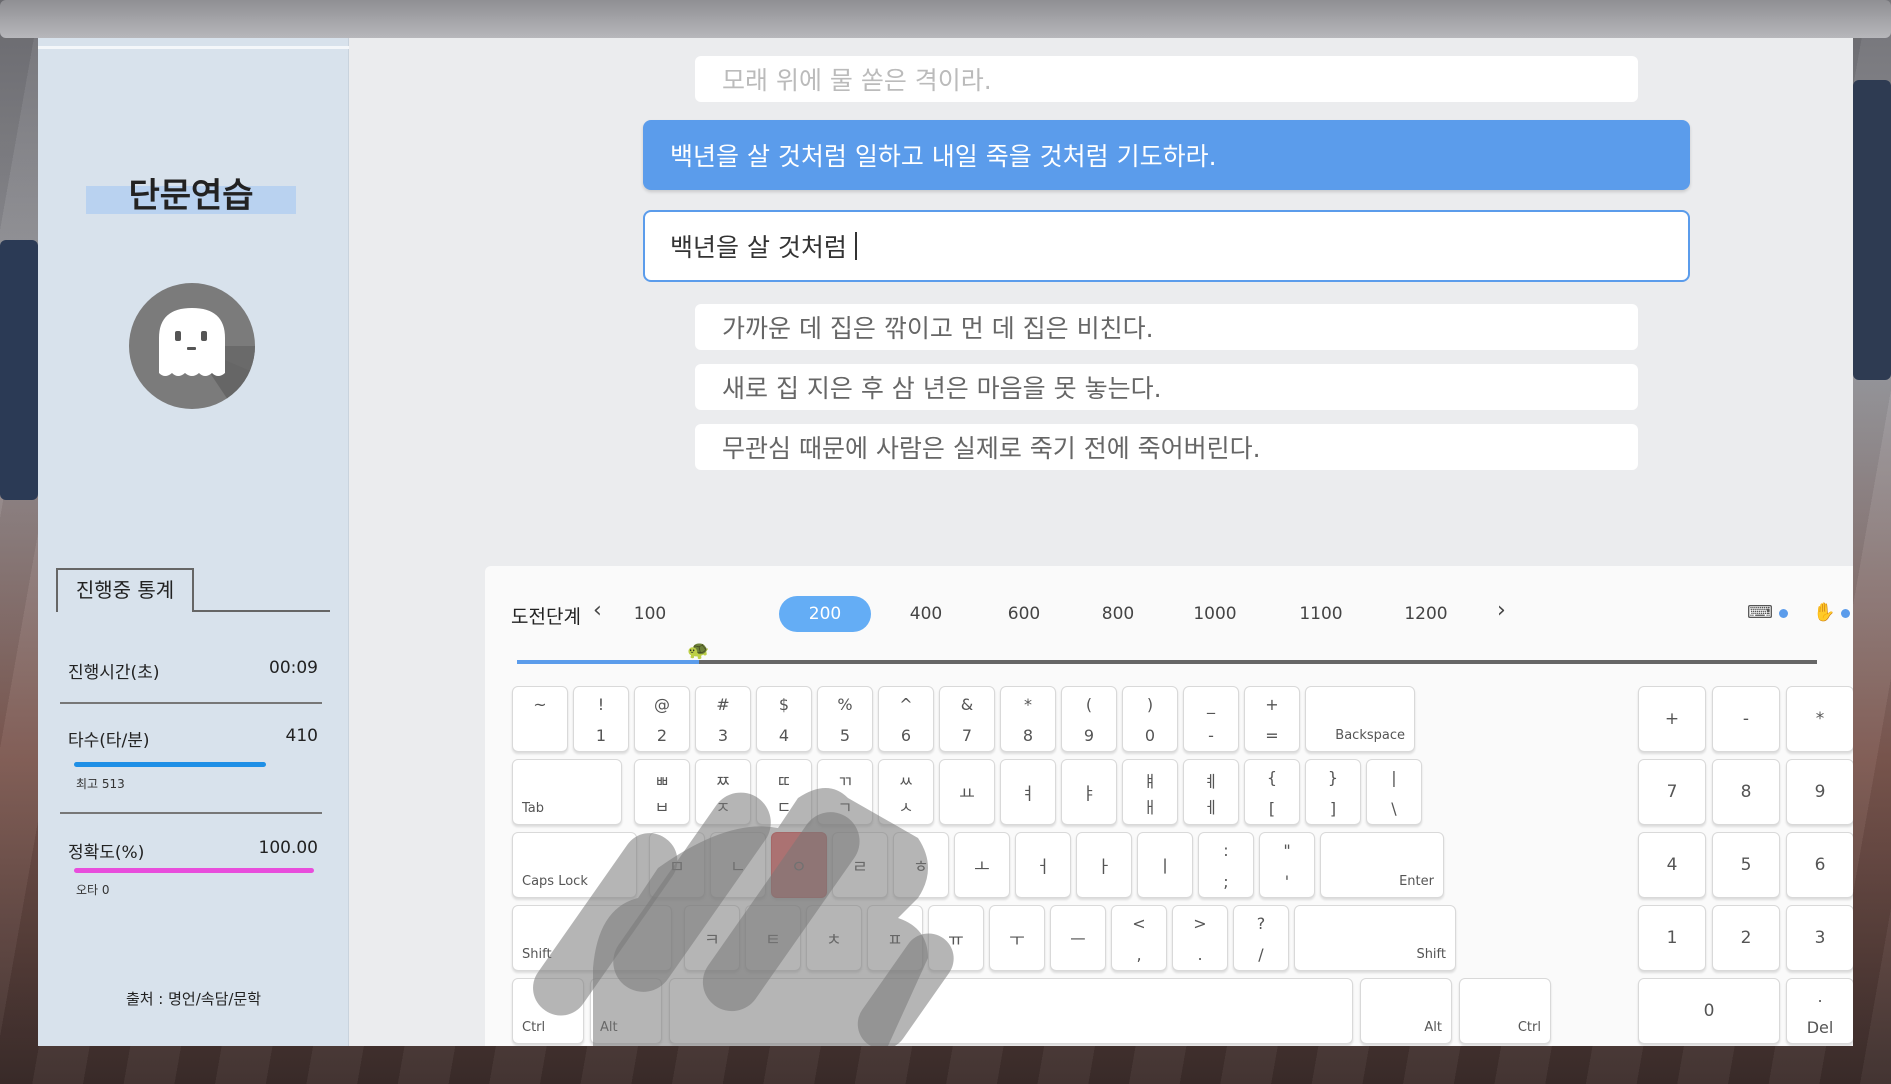  Describe the element at coordinates (1104, 865) in the screenshot. I see `key: ㅏ` at that location.